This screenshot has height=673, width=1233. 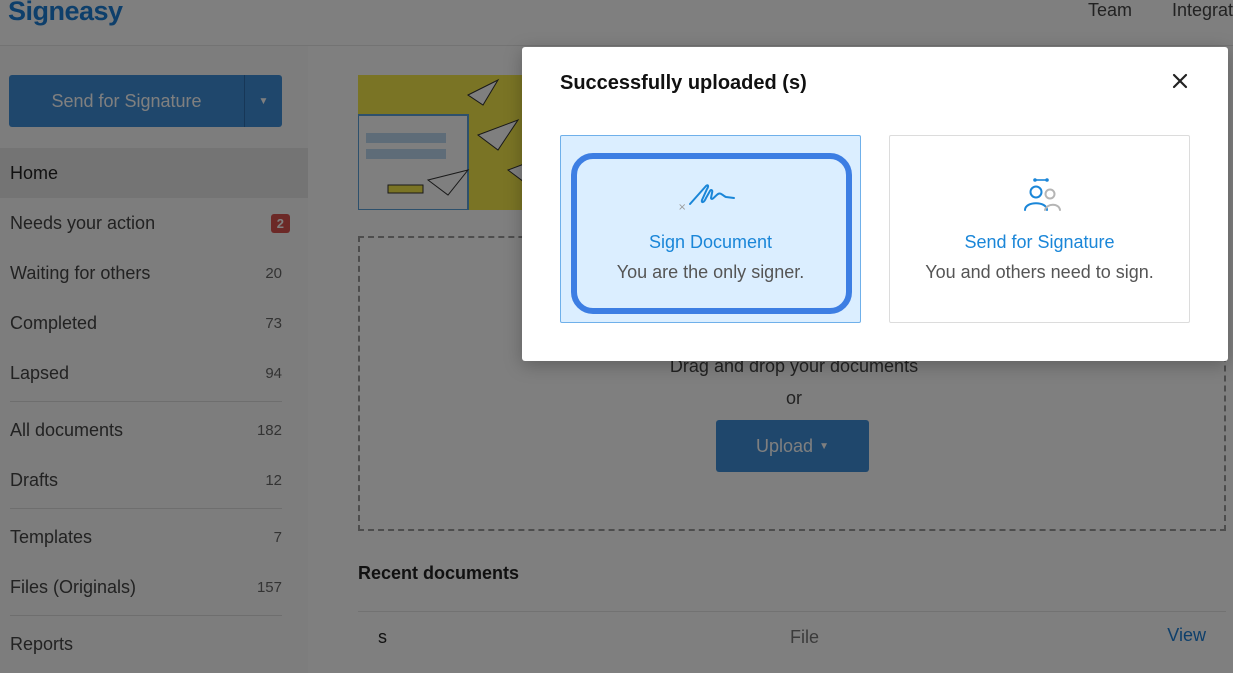 What do you see at coordinates (1039, 196) in the screenshot?
I see `users-icon` at bounding box center [1039, 196].